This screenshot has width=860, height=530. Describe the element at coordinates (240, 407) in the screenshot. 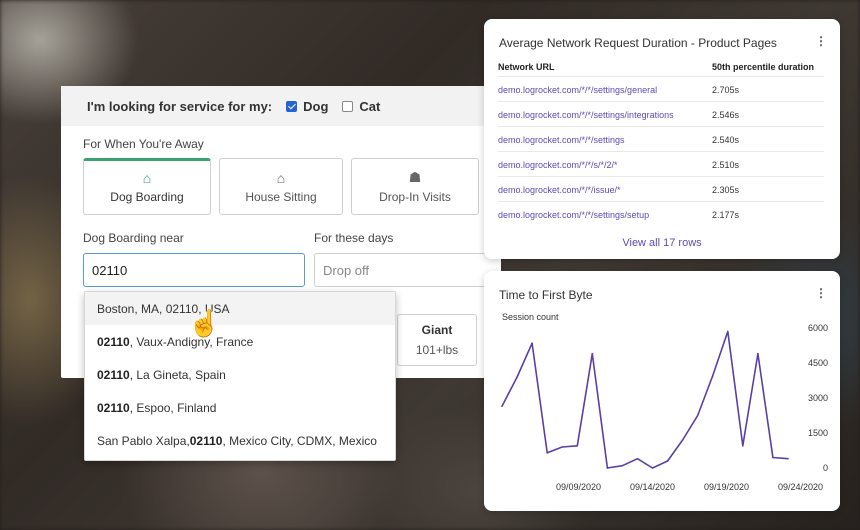

I see `suggestion-item: 02110, Espoo, Finland` at that location.